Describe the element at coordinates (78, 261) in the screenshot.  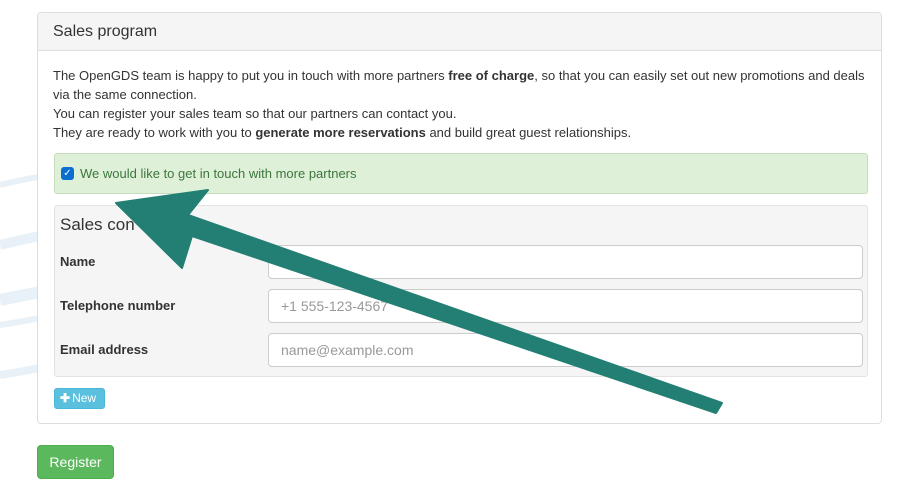
I see `name-label: Name` at that location.